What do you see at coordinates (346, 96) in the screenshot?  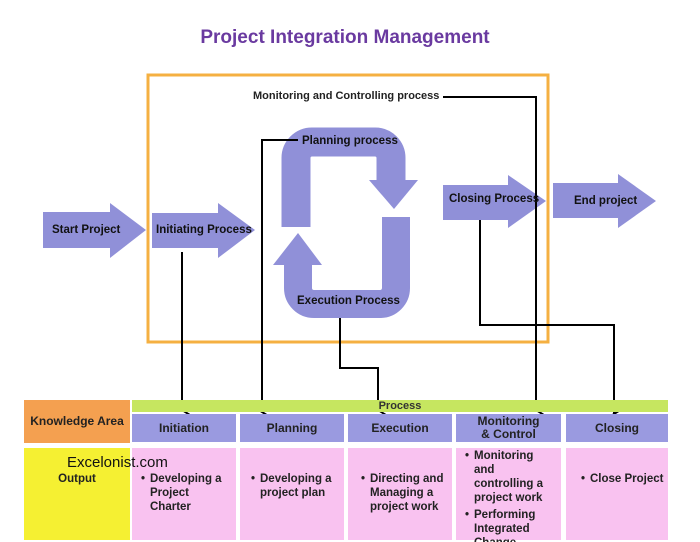 I see `monitoring-process-label: Monitoring and Controlling process` at bounding box center [346, 96].